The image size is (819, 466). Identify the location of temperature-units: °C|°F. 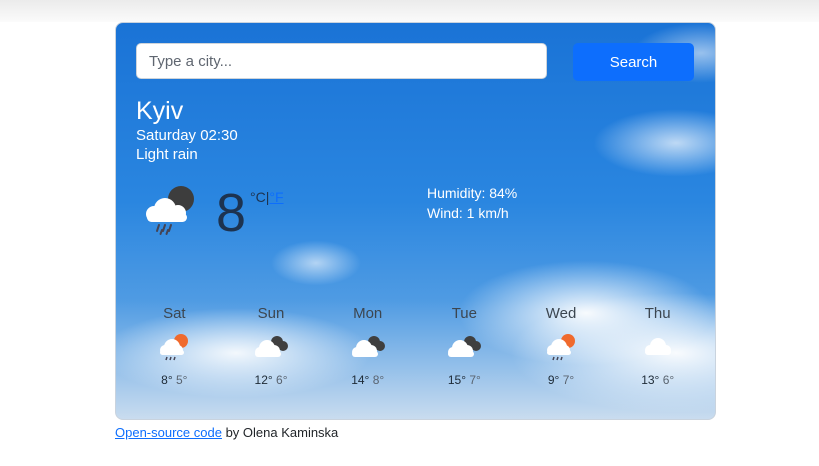
(267, 197).